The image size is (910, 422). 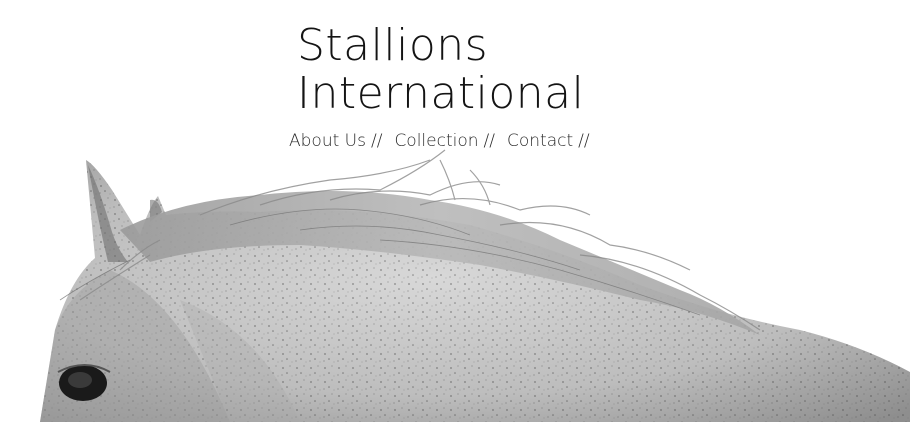 What do you see at coordinates (540, 141) in the screenshot?
I see `nav-link-contact: Contact` at bounding box center [540, 141].